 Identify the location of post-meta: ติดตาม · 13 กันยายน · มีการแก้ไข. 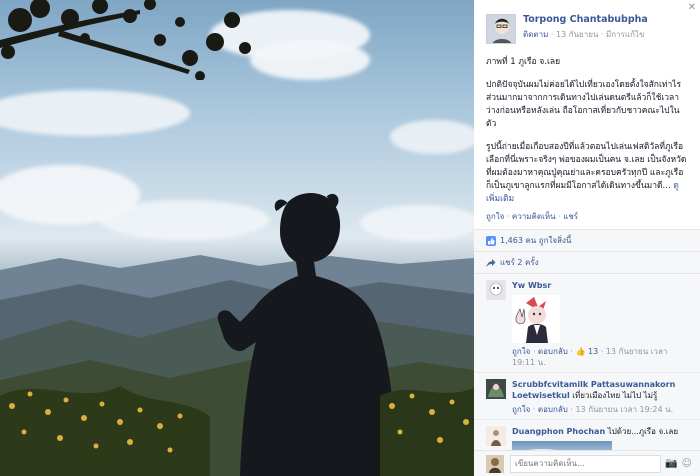
(584, 34).